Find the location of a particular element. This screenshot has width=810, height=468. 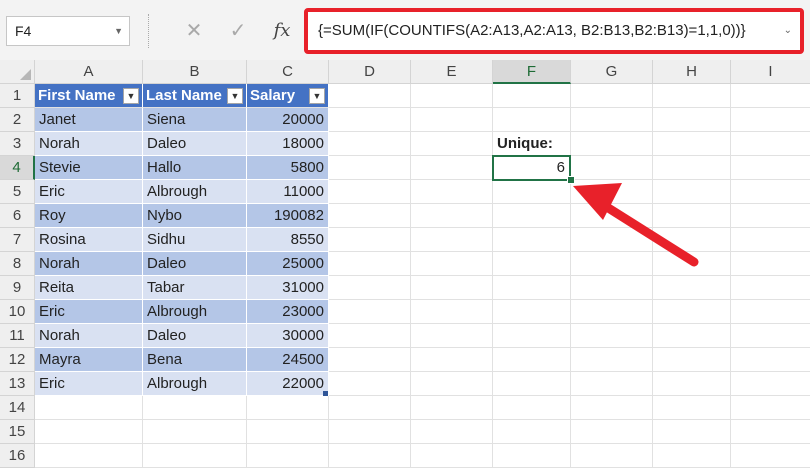

red-arrow-icon is located at coordinates (636, 225).